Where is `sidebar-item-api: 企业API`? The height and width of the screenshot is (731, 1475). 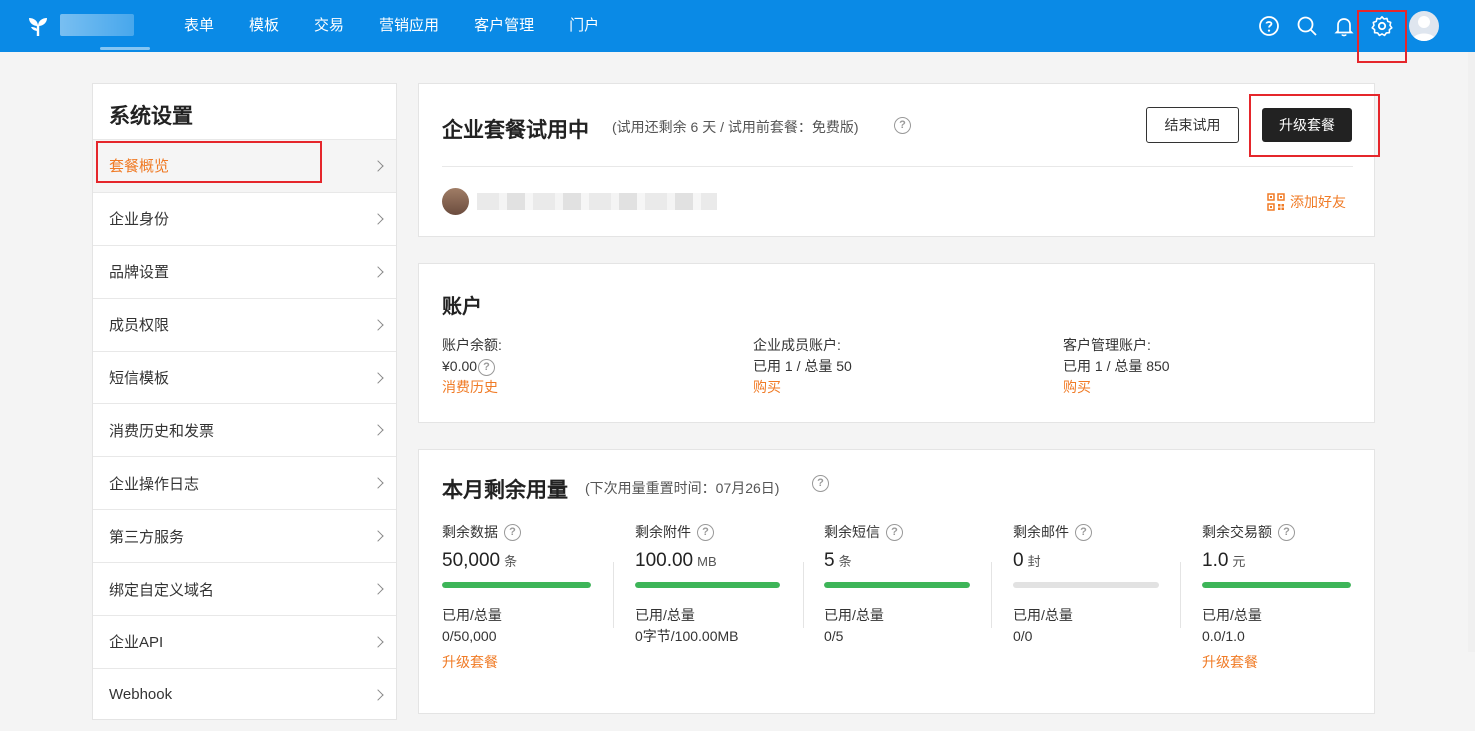 sidebar-item-api: 企业API is located at coordinates (244, 641).